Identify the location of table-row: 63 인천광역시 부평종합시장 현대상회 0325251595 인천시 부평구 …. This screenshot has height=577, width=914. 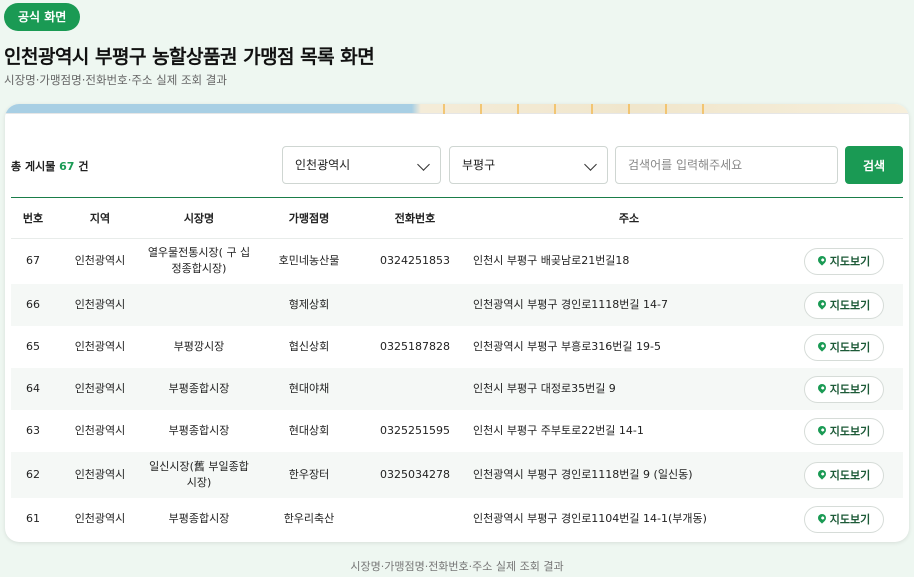
(457, 431).